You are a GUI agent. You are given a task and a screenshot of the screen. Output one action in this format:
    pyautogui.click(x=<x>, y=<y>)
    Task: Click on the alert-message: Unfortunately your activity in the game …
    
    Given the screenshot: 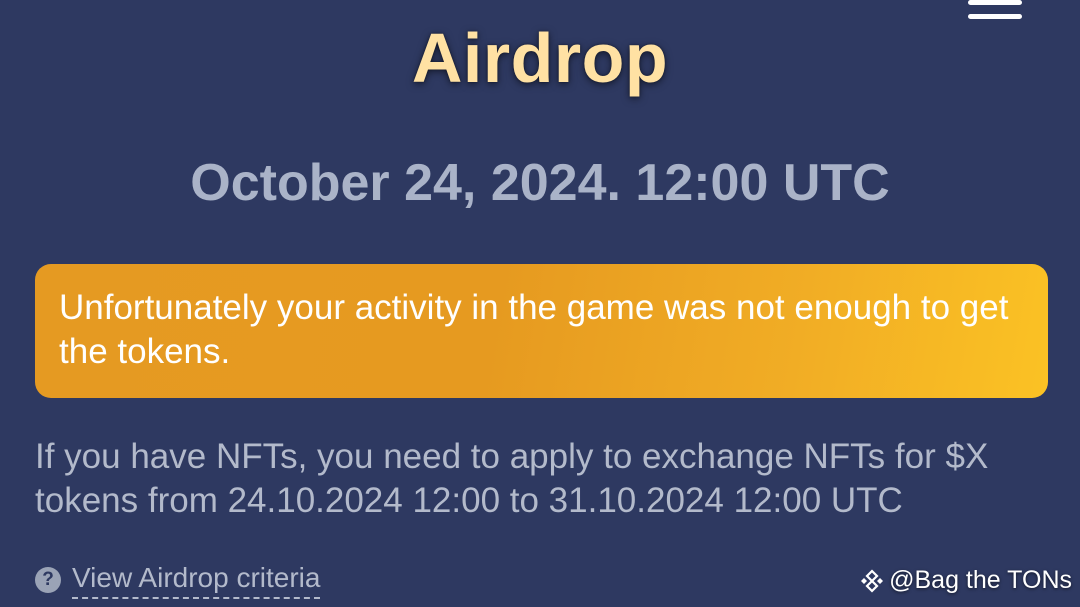 What is the action you would take?
    pyautogui.click(x=534, y=329)
    